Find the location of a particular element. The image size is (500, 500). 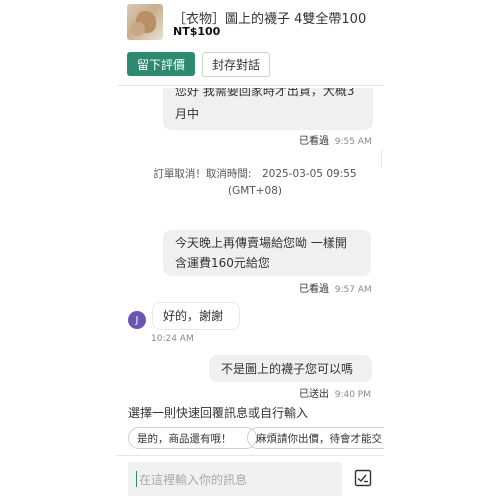

message-meta: 已看過 9:57 AM is located at coordinates (335, 287).